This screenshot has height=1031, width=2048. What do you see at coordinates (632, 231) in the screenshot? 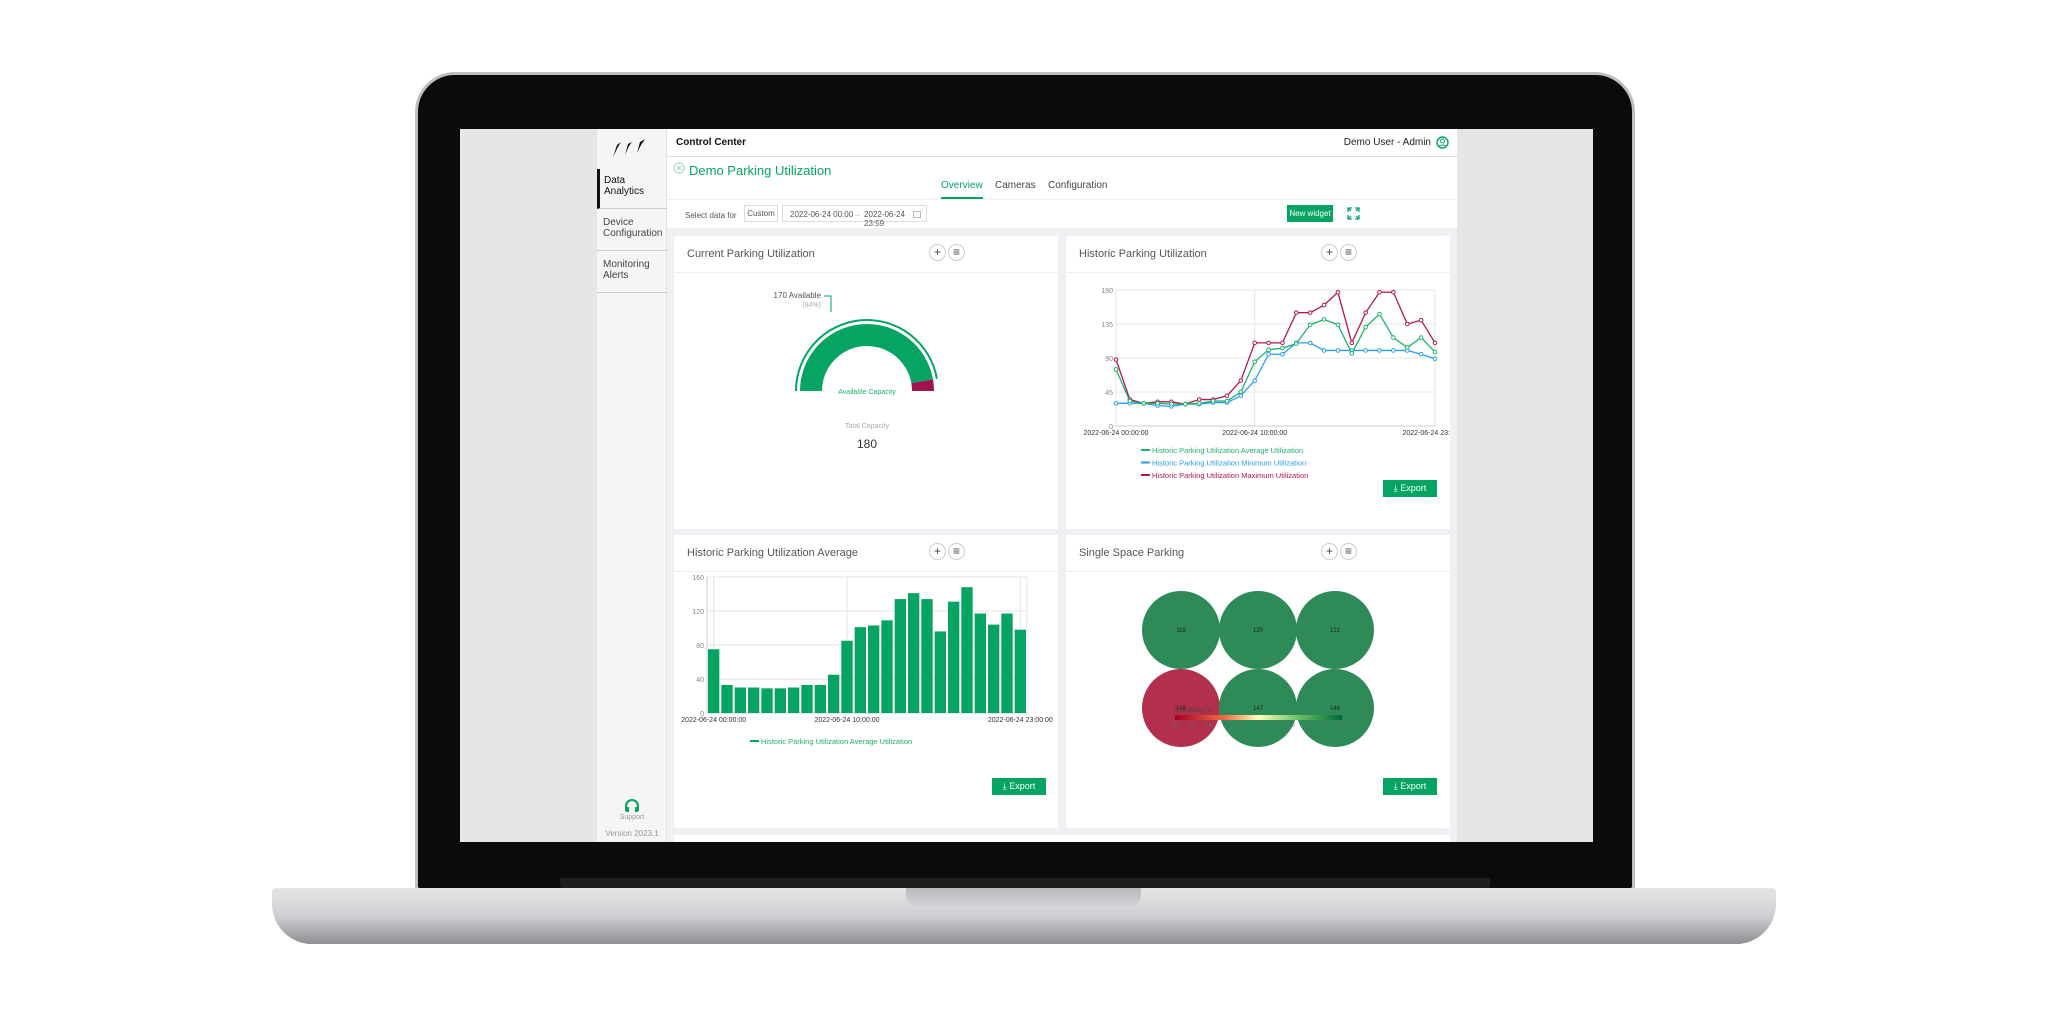
I see `sidebar-item-device-configuration: Device Configuration` at bounding box center [632, 231].